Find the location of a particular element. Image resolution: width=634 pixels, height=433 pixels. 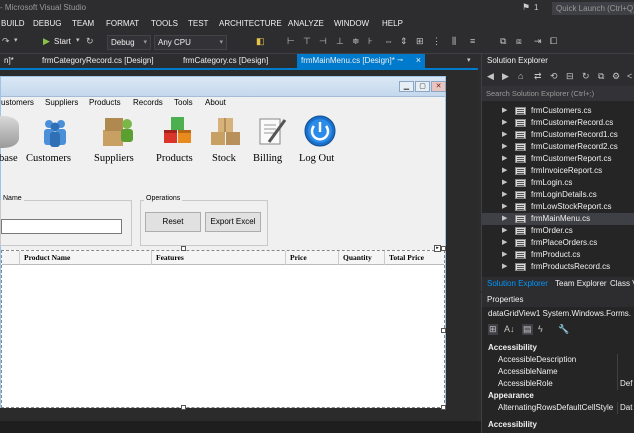

start-button: Start is located at coordinates (62, 41).